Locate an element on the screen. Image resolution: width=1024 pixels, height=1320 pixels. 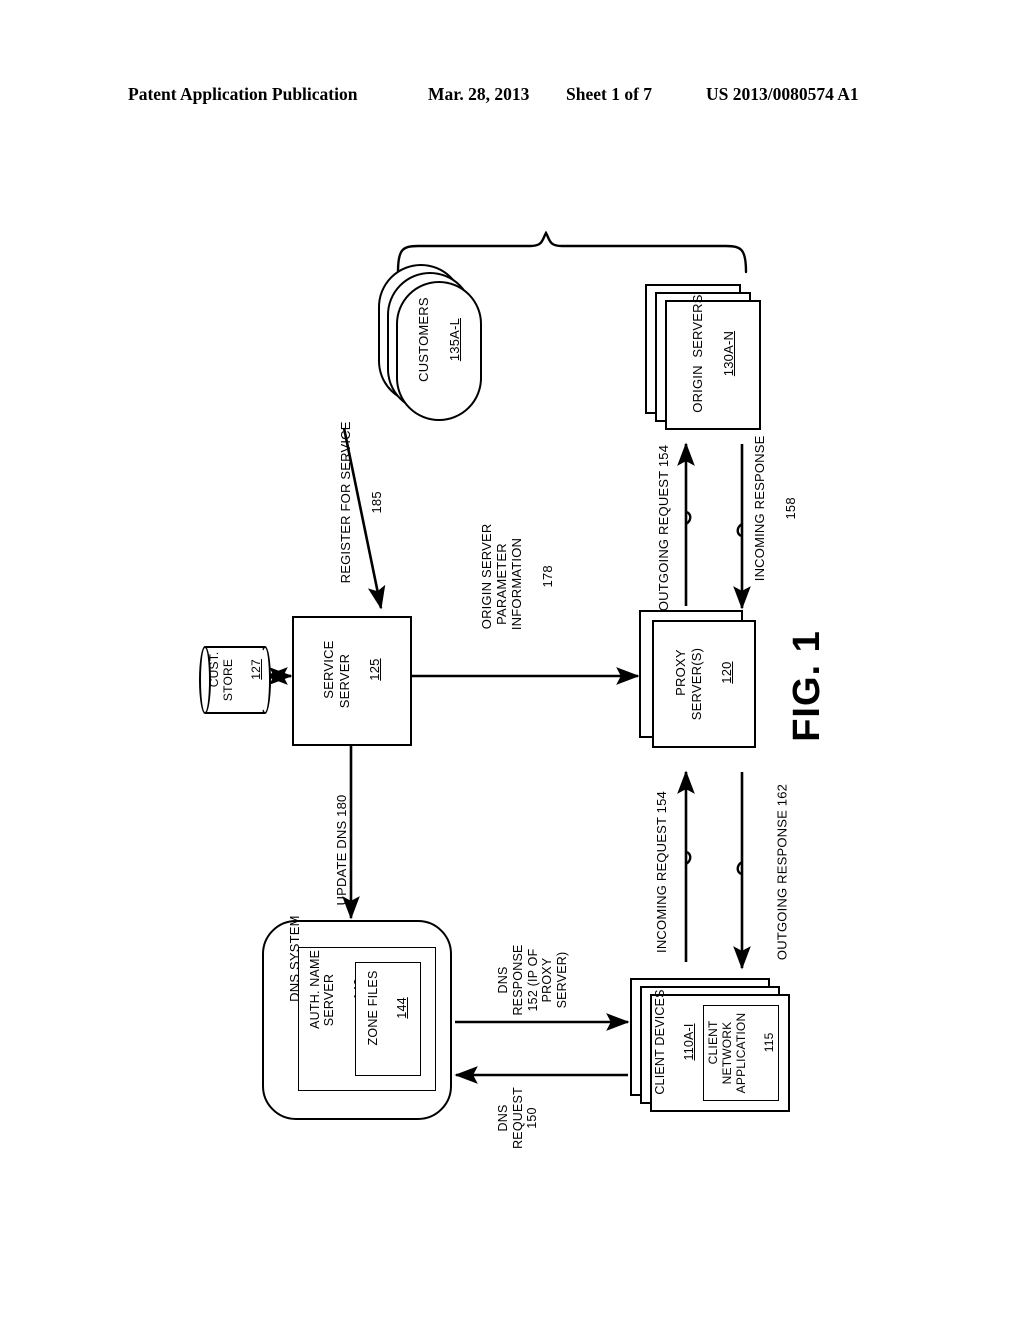
register-for-service-label: REGISTER FOR SERVICE 185 is located at coordinates (361, 508).